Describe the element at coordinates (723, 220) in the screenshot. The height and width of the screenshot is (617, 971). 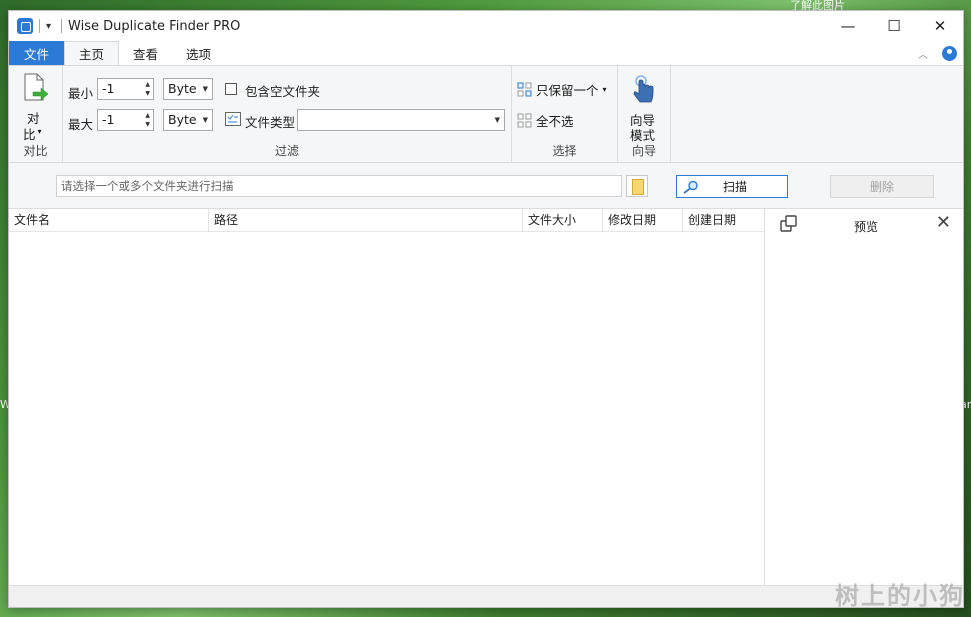
I see `column-created-date: 创建日期` at that location.